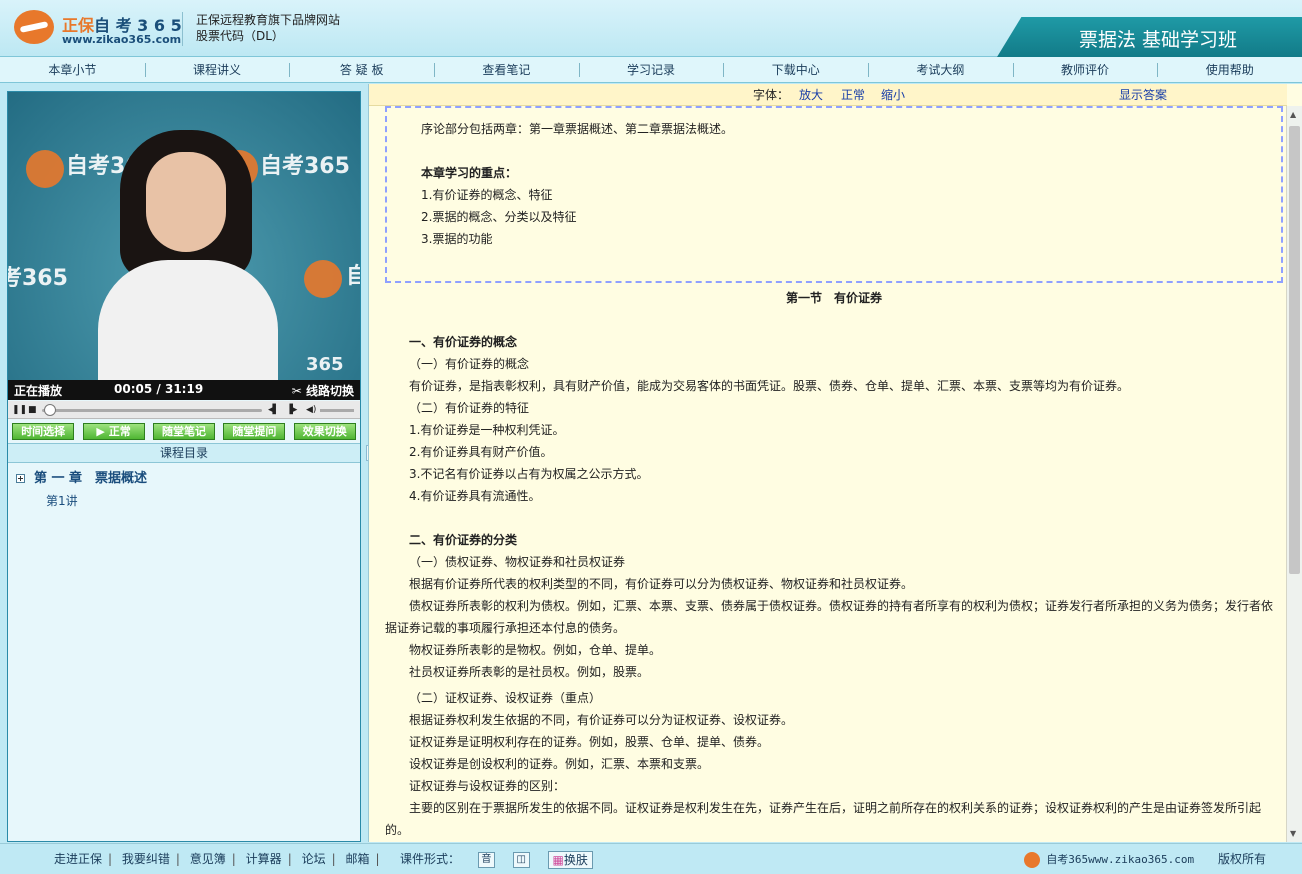 Image resolution: width=1302 pixels, height=874 pixels. Describe the element at coordinates (78, 859) in the screenshot. I see `footer-link-about: 走进正保` at that location.